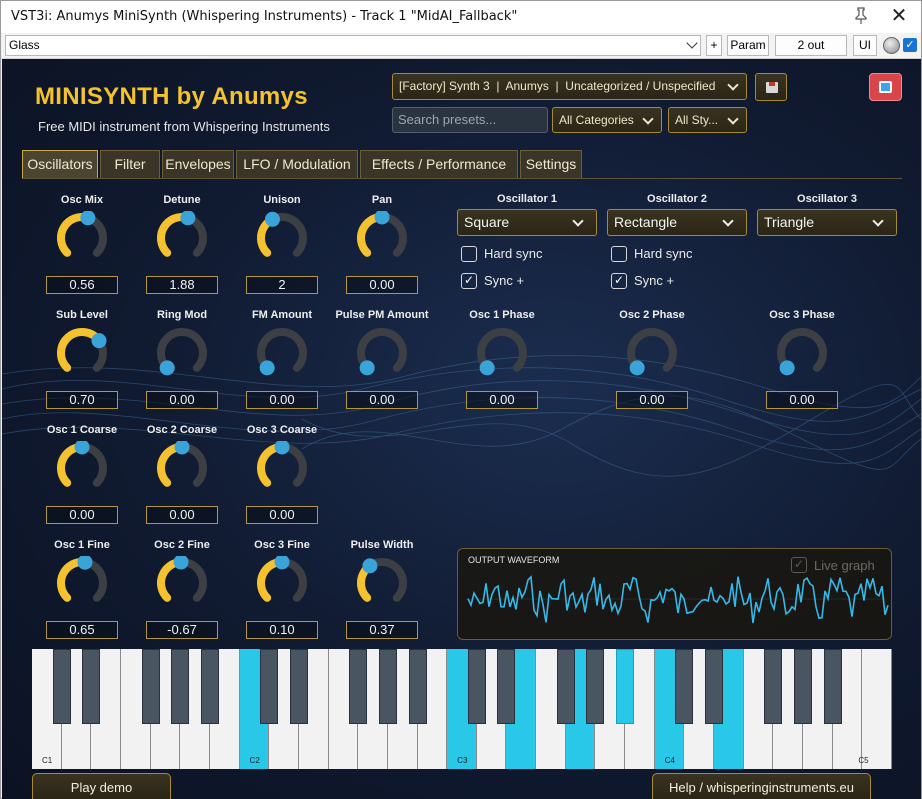  I want to click on osc-3-coarse-value: 0.00, so click(282, 515).